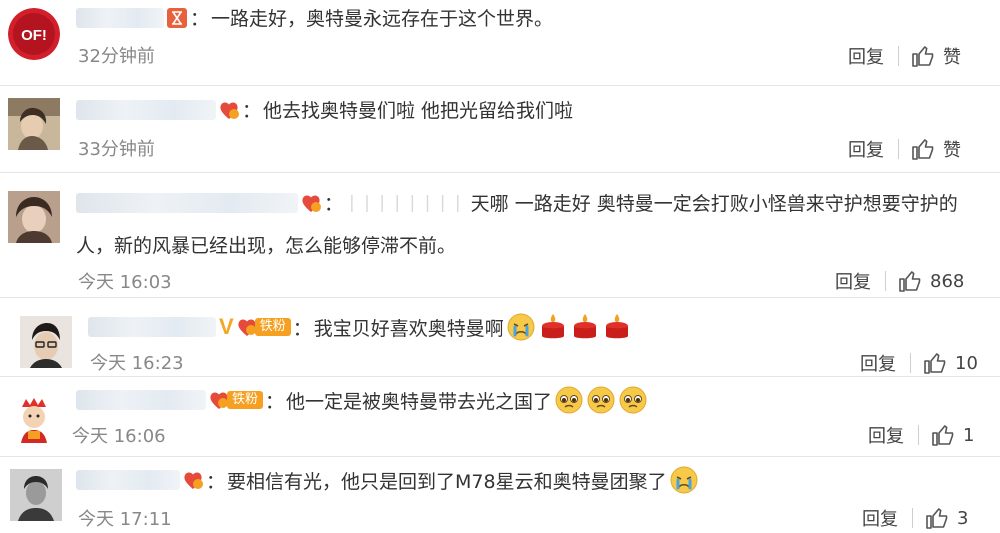  I want to click on comment-5: 铁粉 ： 他一定是被奥特曼带去光之国了 今天 16:06 回复 1, so click(500, 416).